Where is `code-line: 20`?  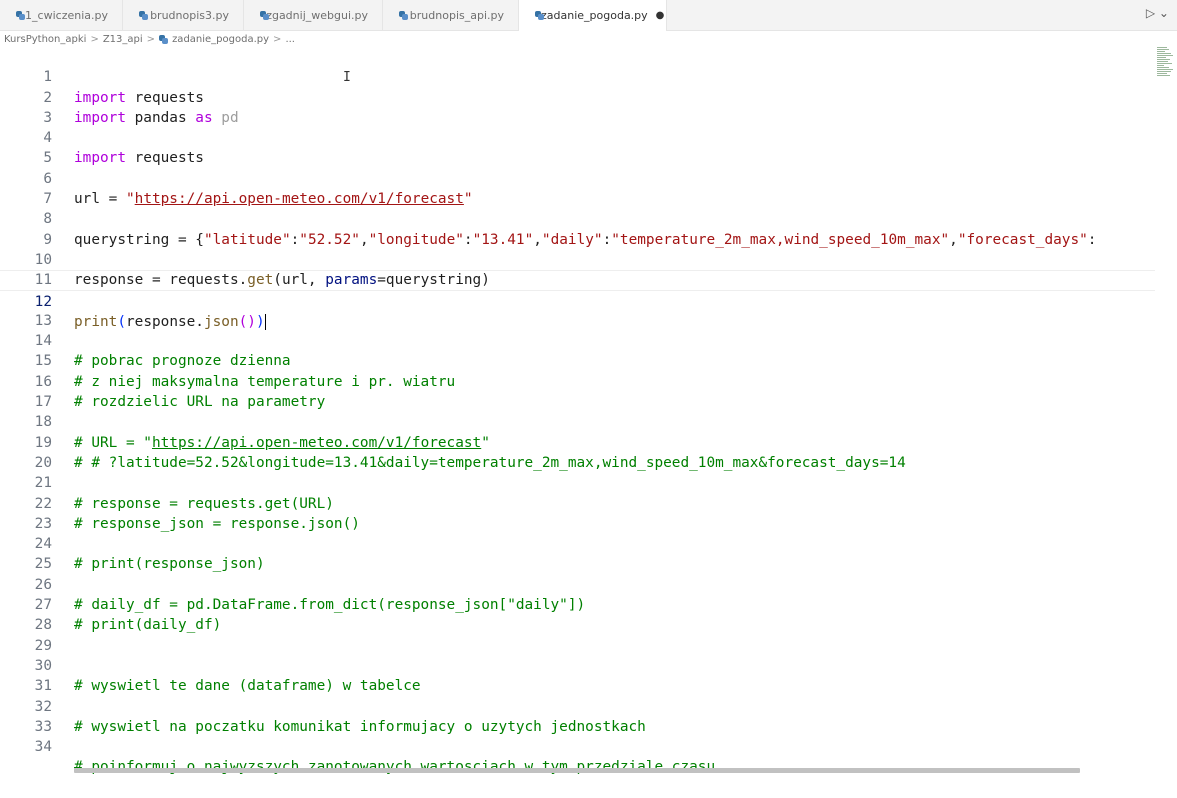
code-line: 20 is located at coordinates (577, 443).